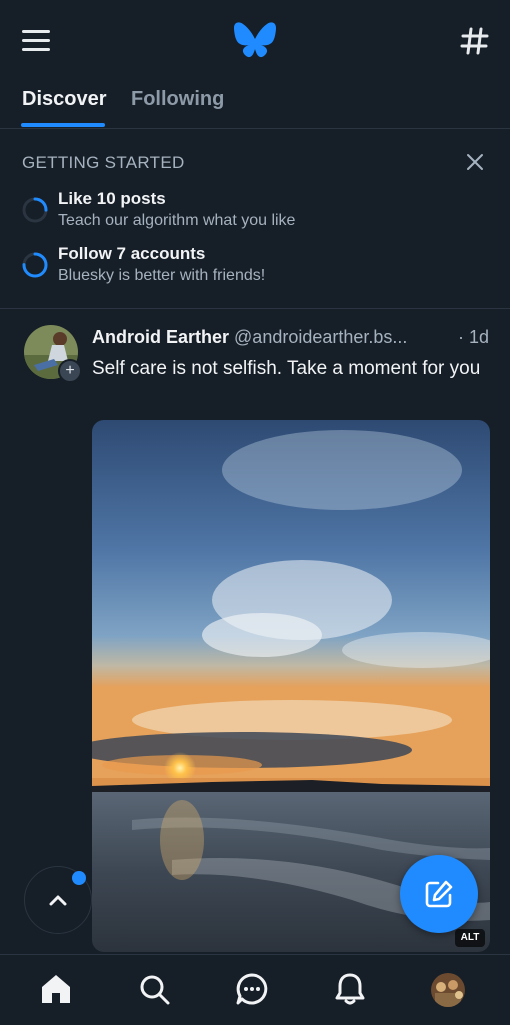  Describe the element at coordinates (177, 220) in the screenshot. I see `task-subtitle: Teach our algorithm what you like` at that location.